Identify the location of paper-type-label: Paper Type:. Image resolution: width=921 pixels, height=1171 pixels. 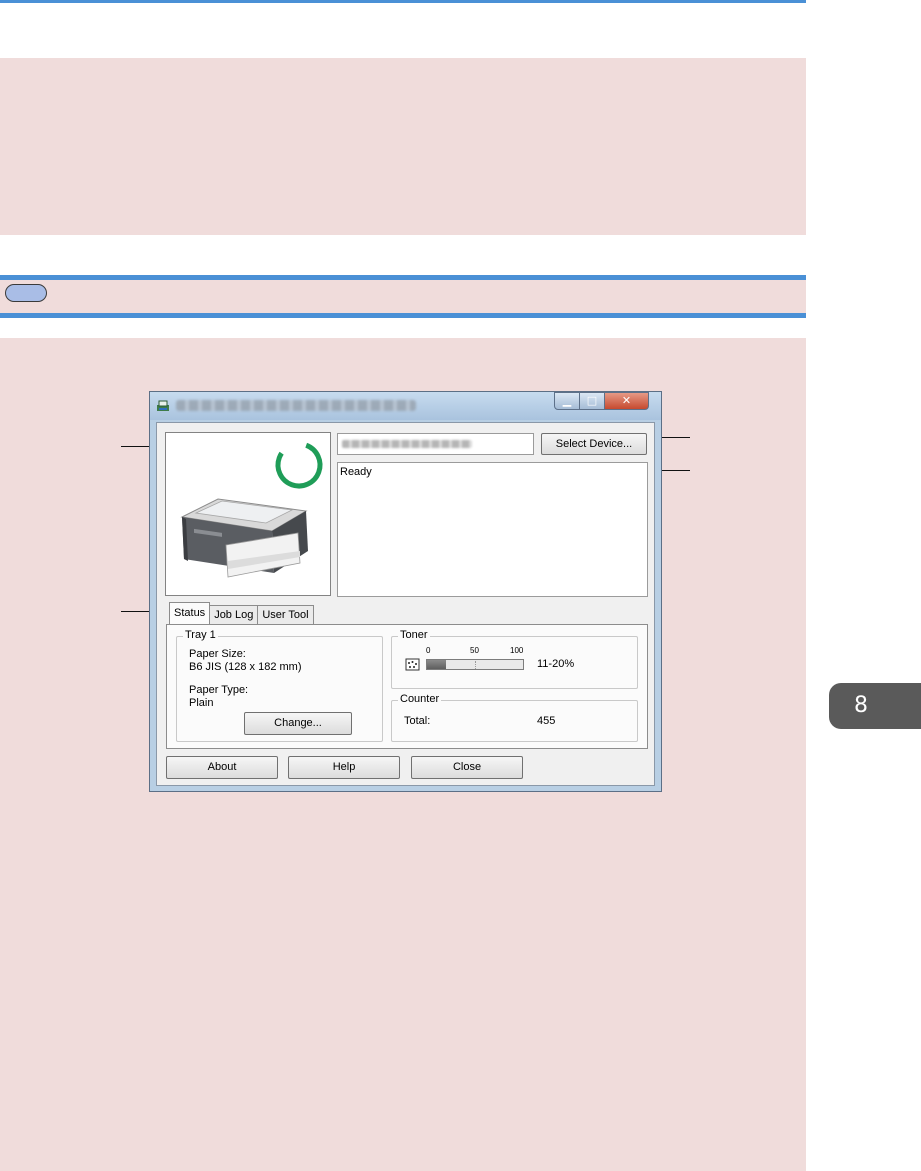
(219, 690).